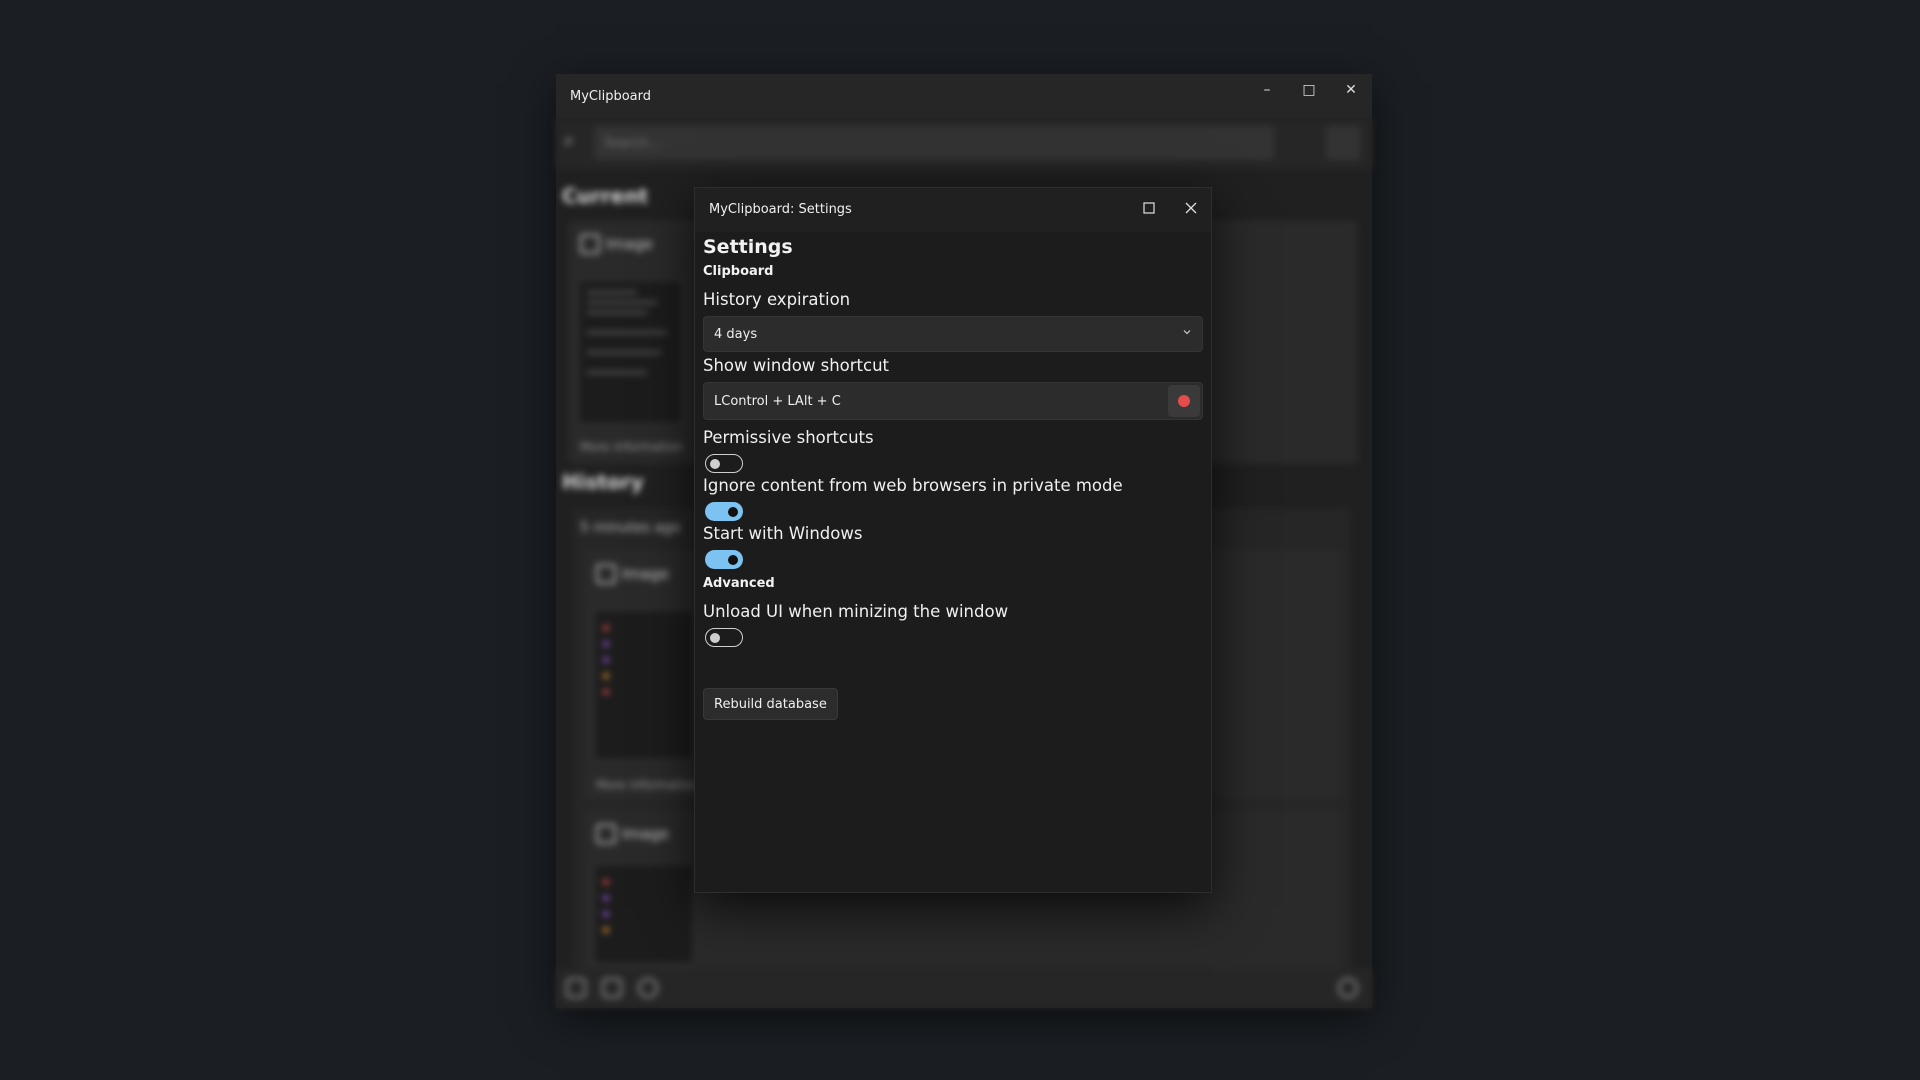 The height and width of the screenshot is (1080, 1920). Describe the element at coordinates (569, 140) in the screenshot. I see `search-icon: ⌕` at that location.